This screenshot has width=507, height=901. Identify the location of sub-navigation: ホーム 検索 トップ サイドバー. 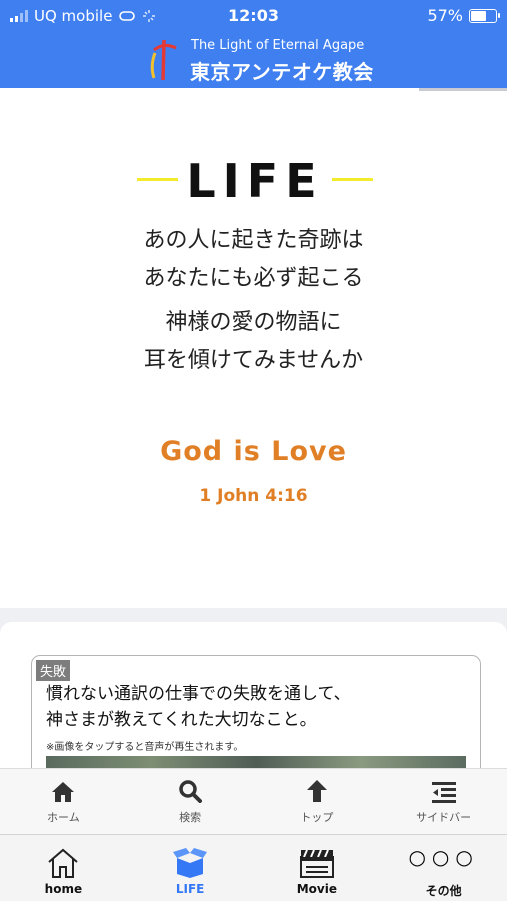
(253, 801).